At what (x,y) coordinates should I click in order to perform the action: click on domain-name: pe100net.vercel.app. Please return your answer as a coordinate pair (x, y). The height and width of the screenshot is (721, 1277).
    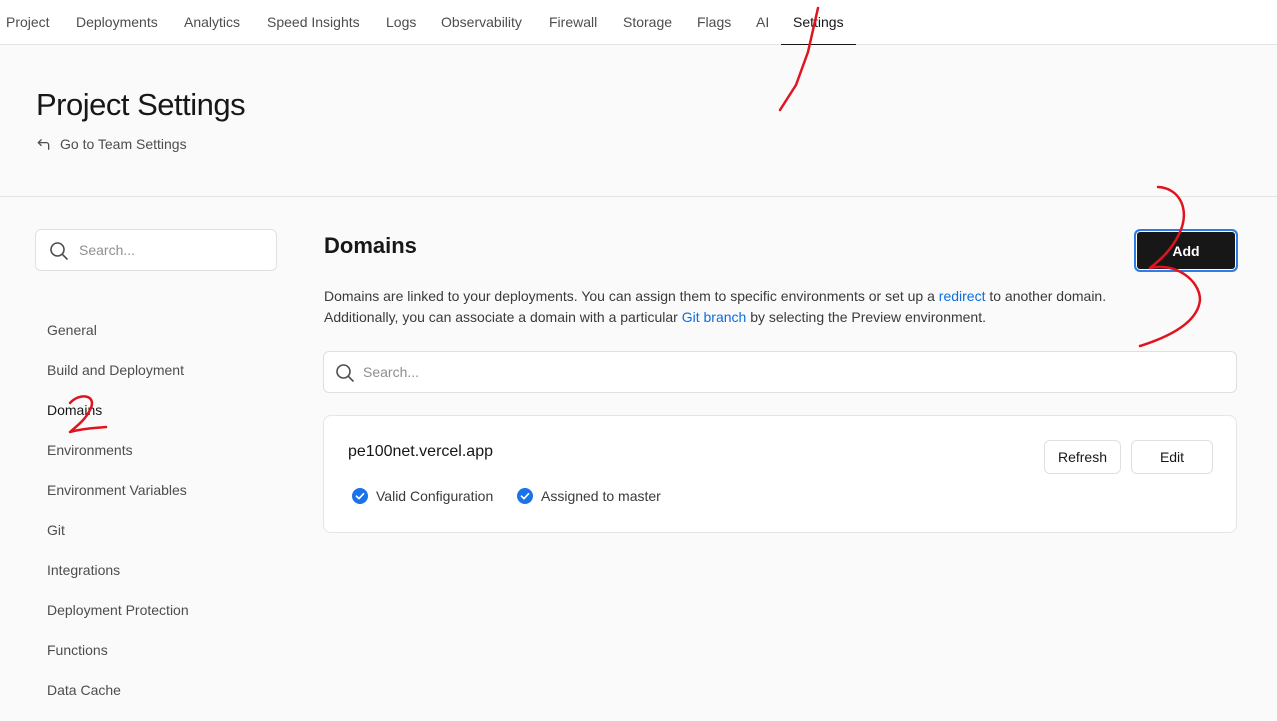
    Looking at the image, I should click on (420, 452).